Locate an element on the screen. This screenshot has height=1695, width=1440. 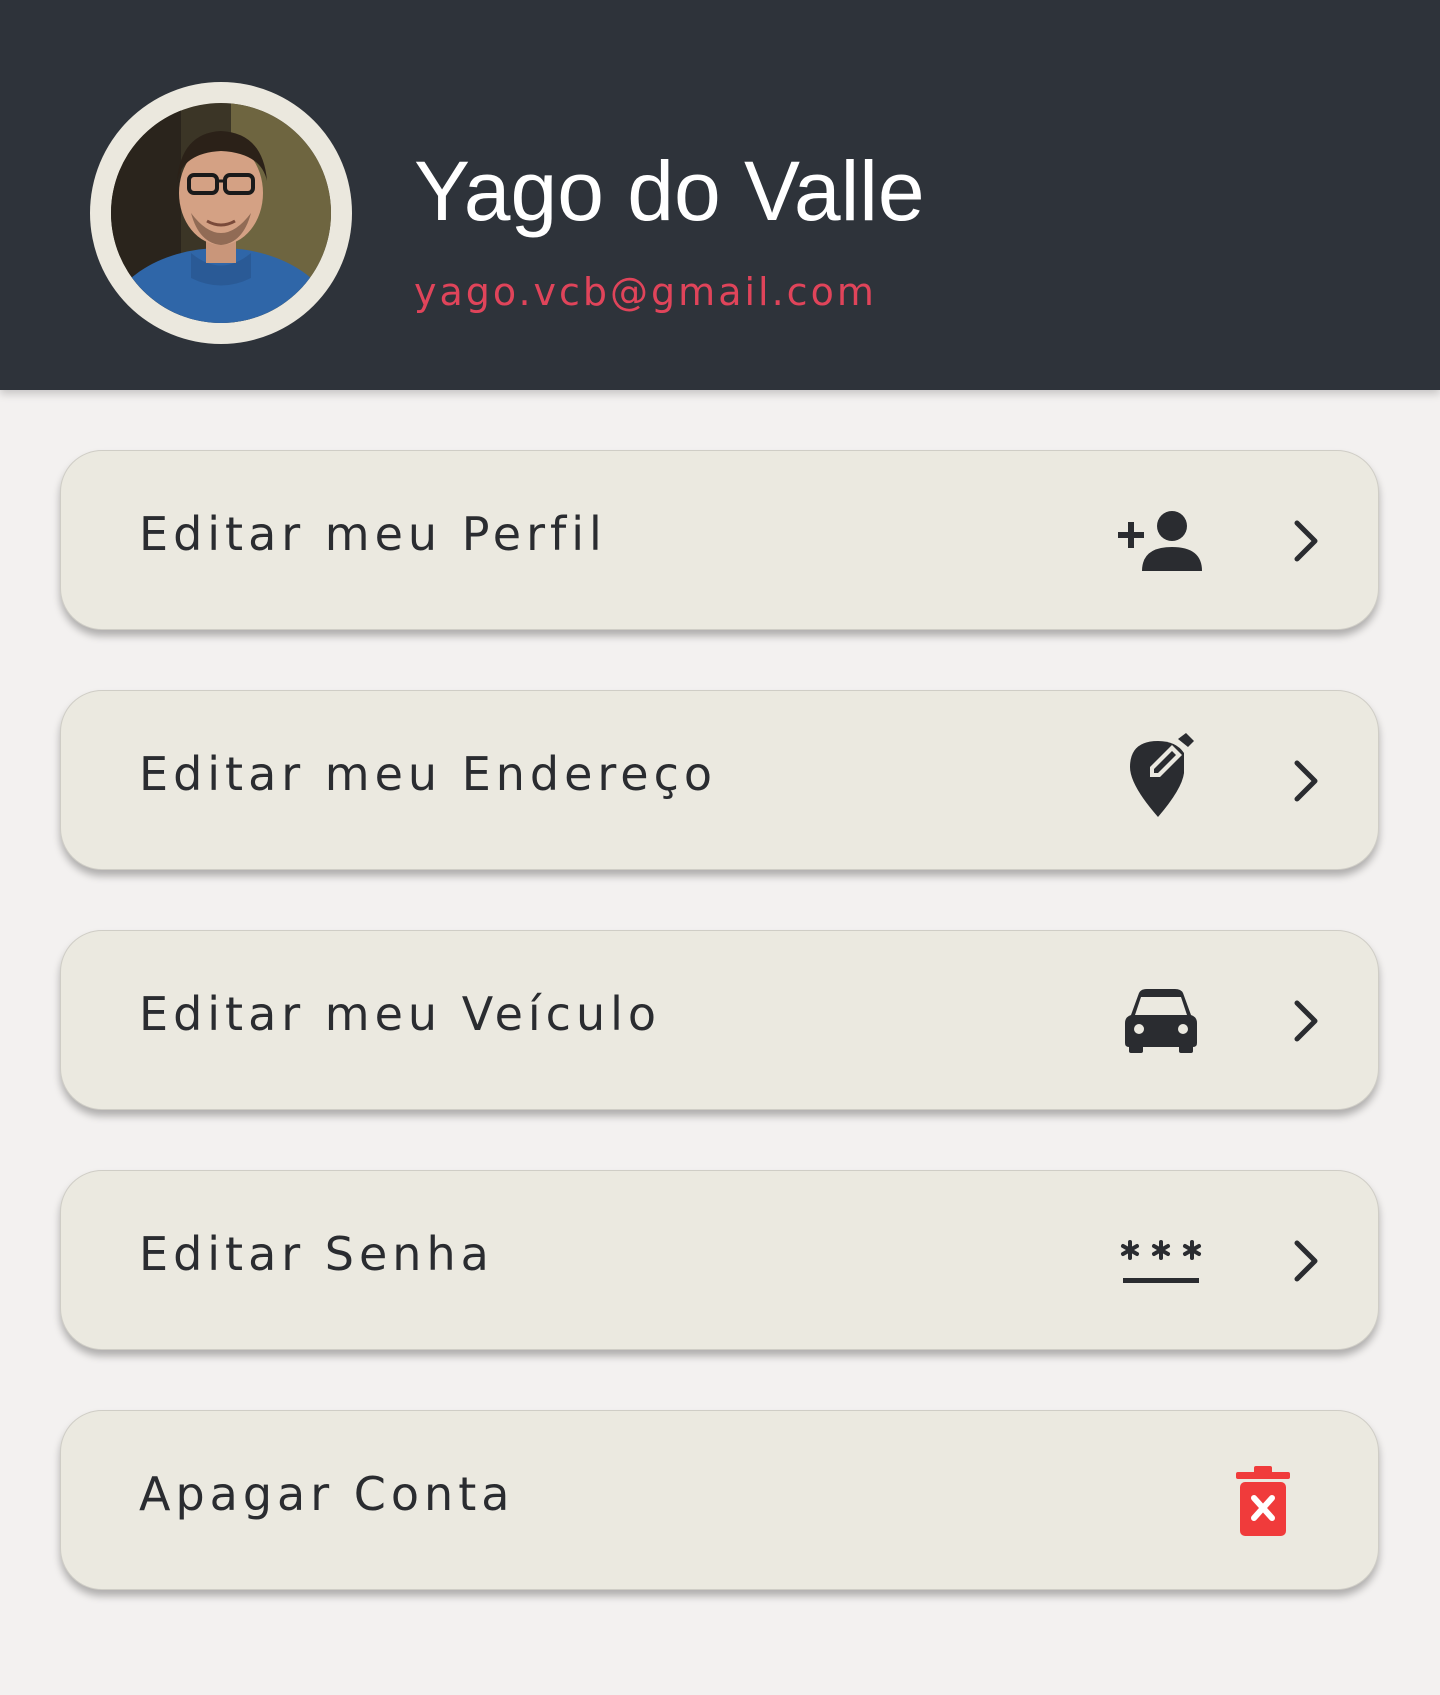
menu-item-label: Editar meu Endereço is located at coordinates (428, 774).